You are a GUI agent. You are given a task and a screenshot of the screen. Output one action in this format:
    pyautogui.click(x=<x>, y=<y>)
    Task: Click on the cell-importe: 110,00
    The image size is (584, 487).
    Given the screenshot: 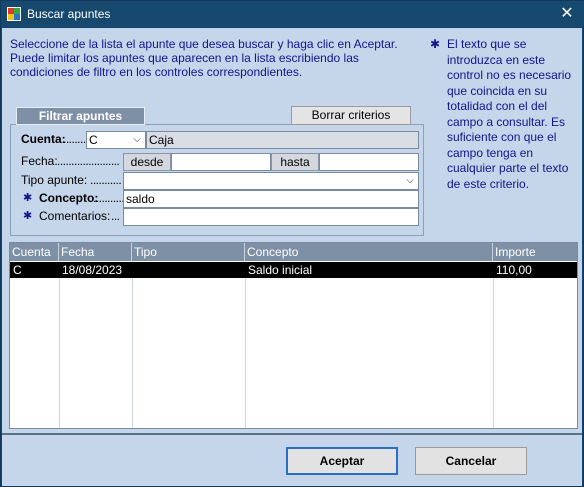 What is the action you would take?
    pyautogui.click(x=514, y=270)
    